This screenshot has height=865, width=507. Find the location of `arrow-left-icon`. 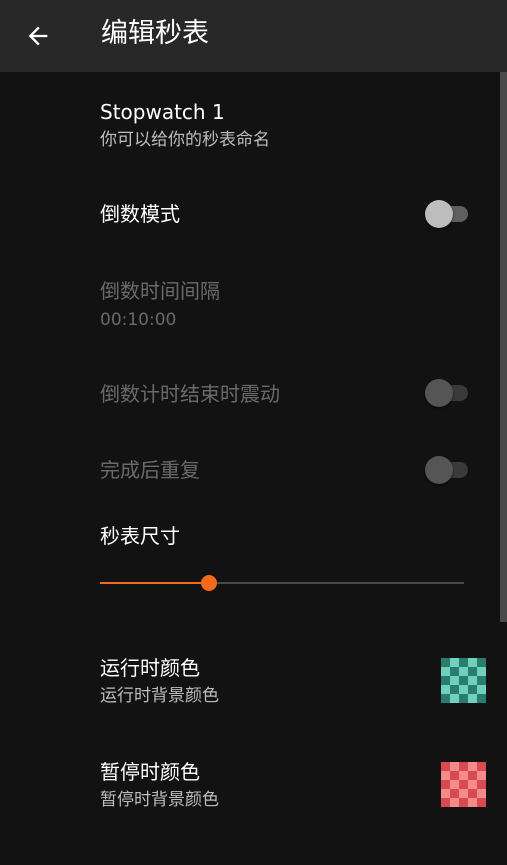

arrow-left-icon is located at coordinates (38, 36).